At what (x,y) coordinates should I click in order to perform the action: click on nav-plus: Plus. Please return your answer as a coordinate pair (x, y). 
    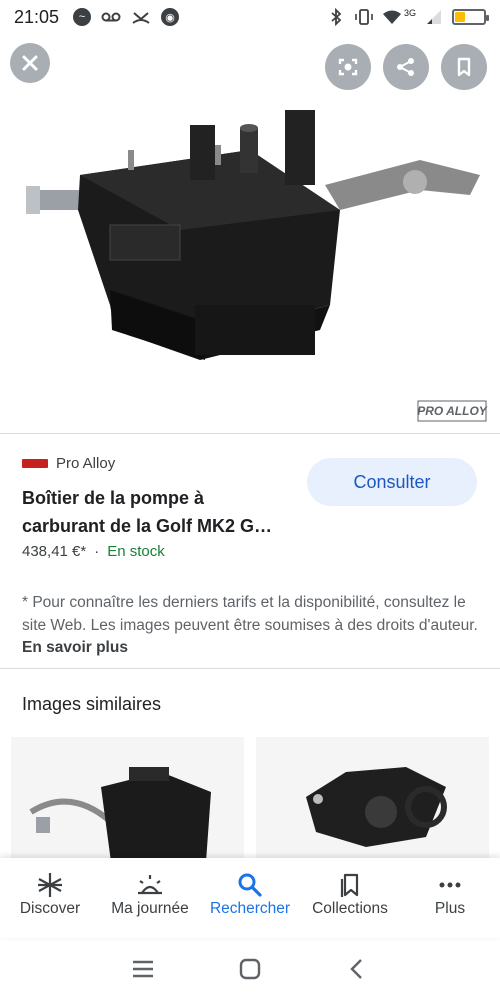
    Looking at the image, I should click on (450, 898).